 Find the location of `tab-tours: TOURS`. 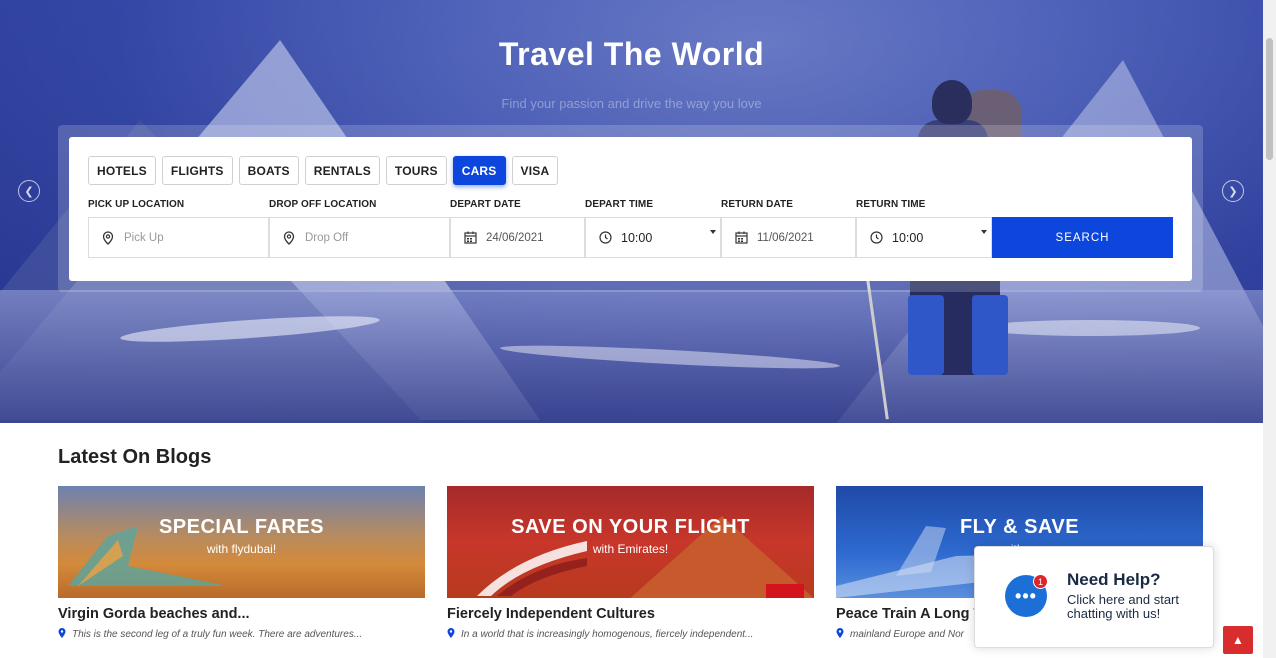

tab-tours: TOURS is located at coordinates (416, 170).